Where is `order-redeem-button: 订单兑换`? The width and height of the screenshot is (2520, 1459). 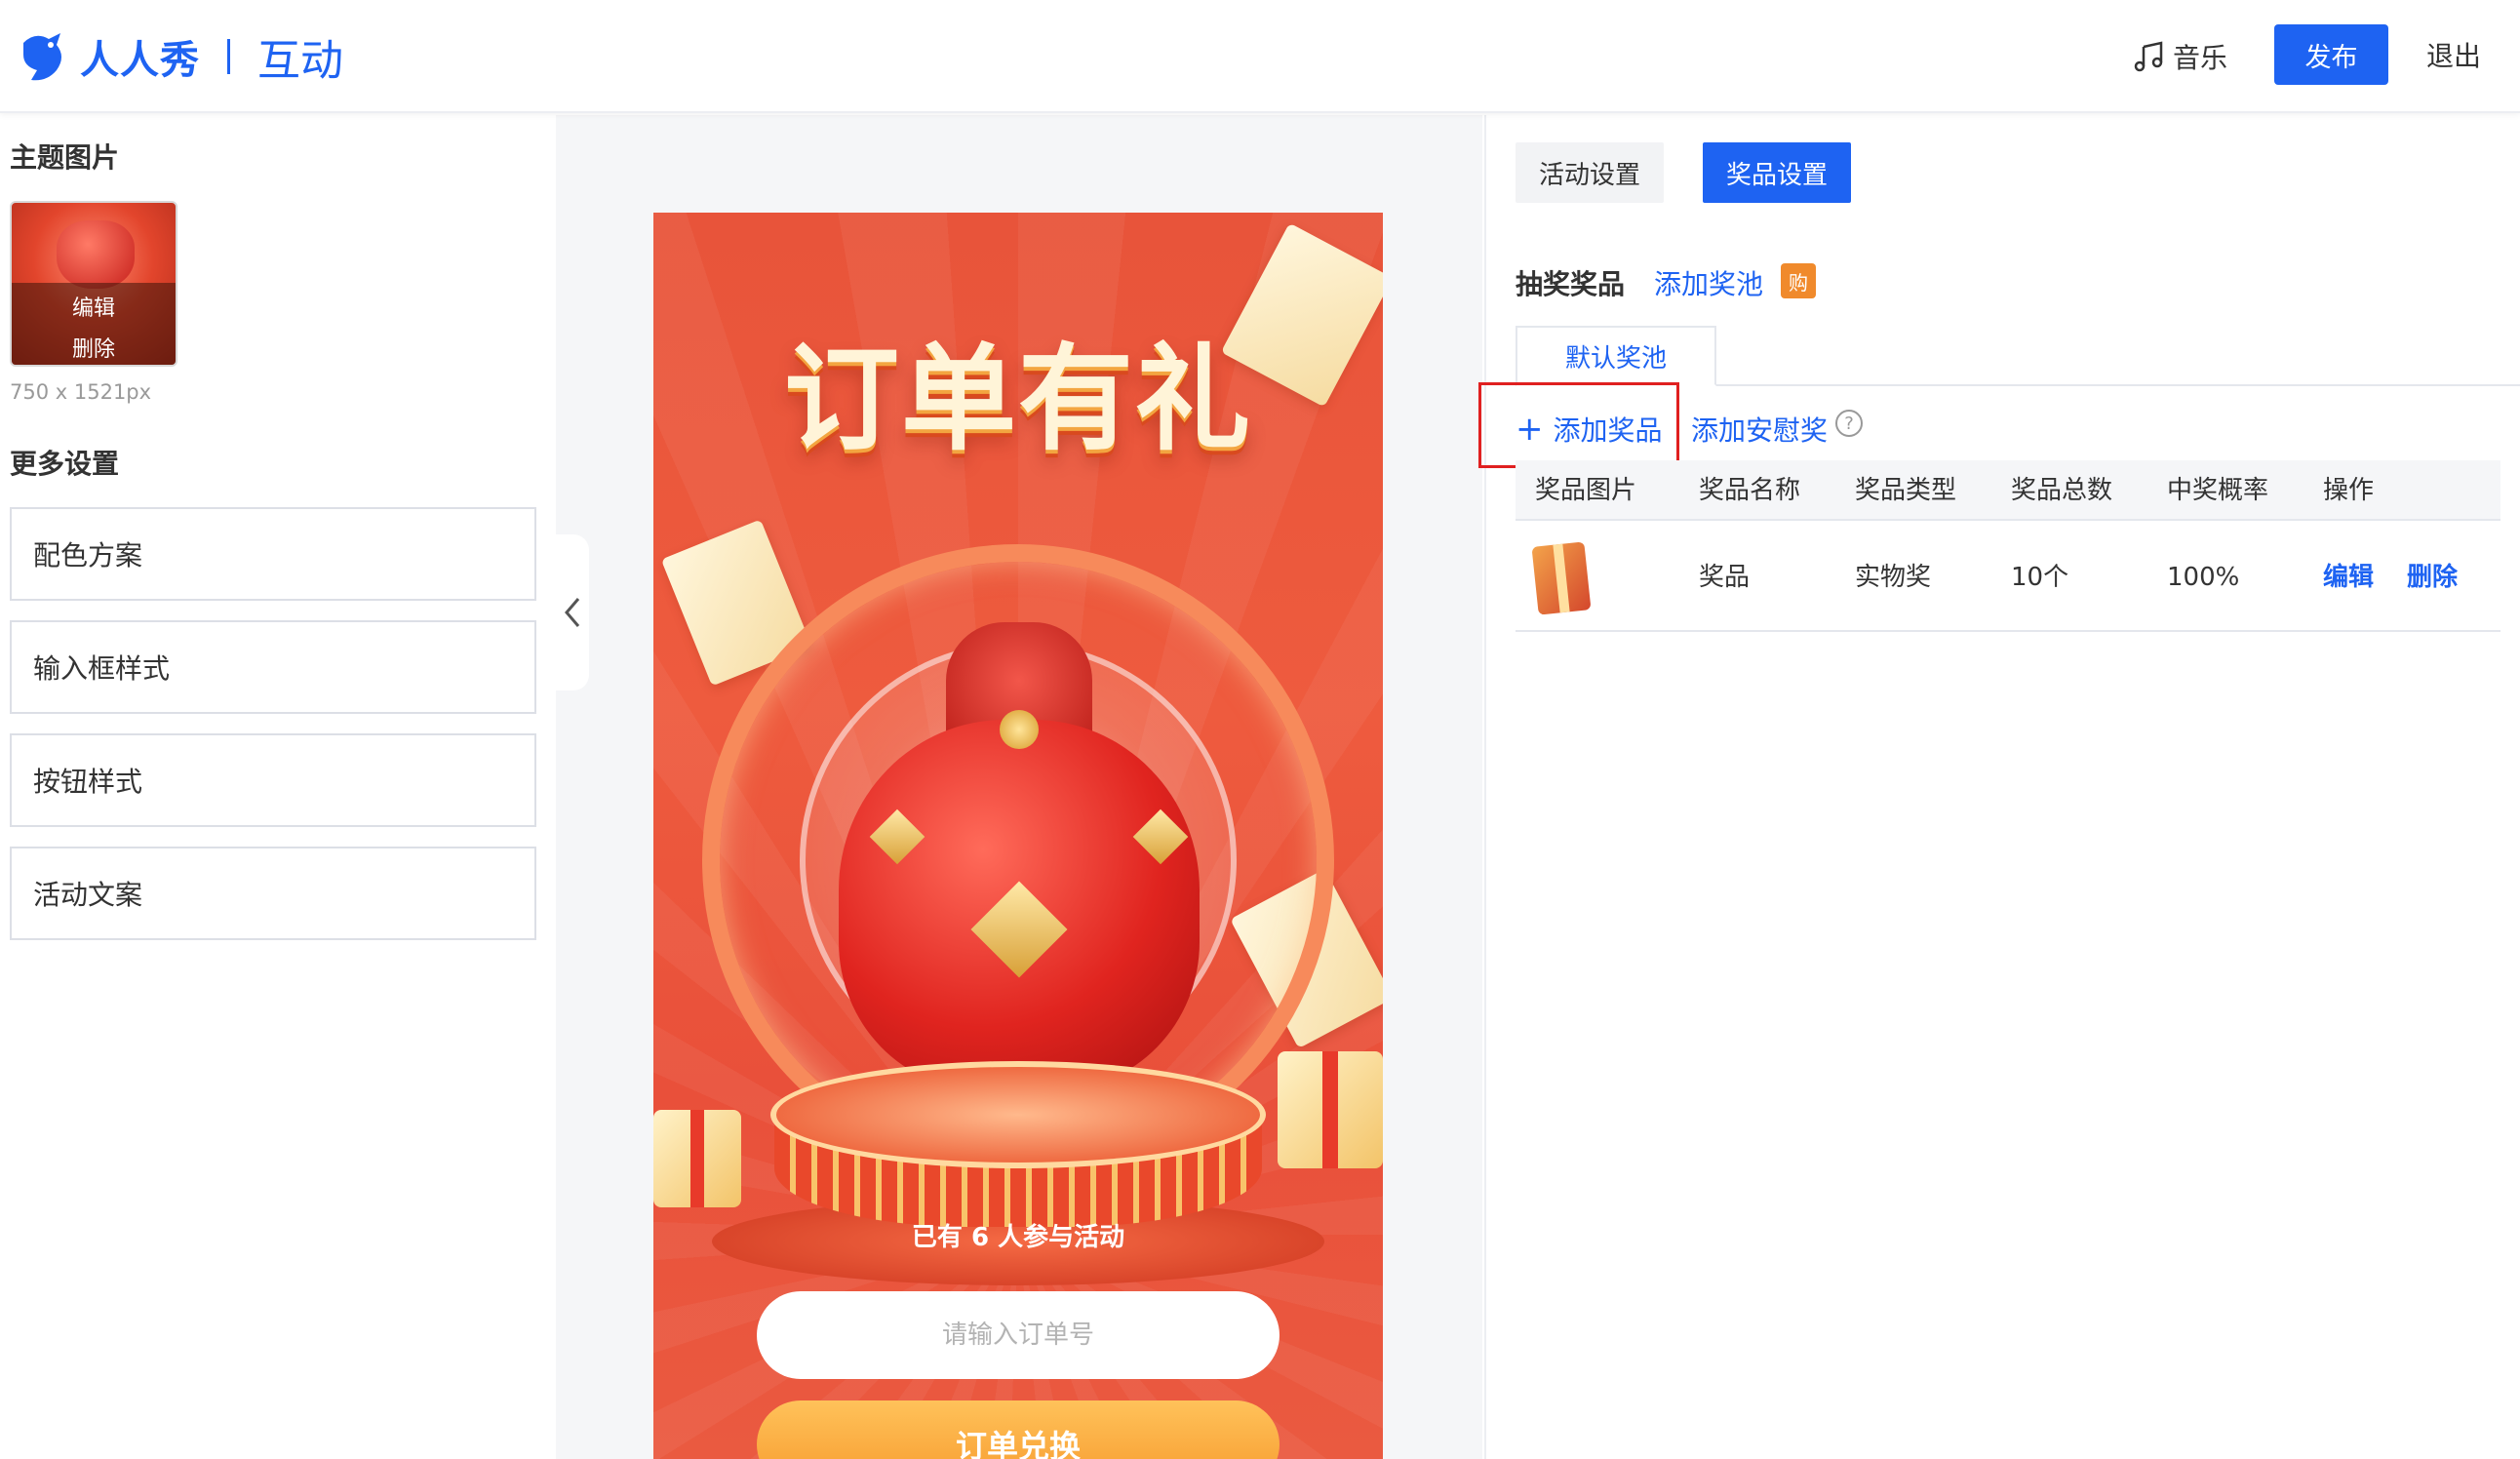 order-redeem-button: 订单兑换 is located at coordinates (1018, 1429).